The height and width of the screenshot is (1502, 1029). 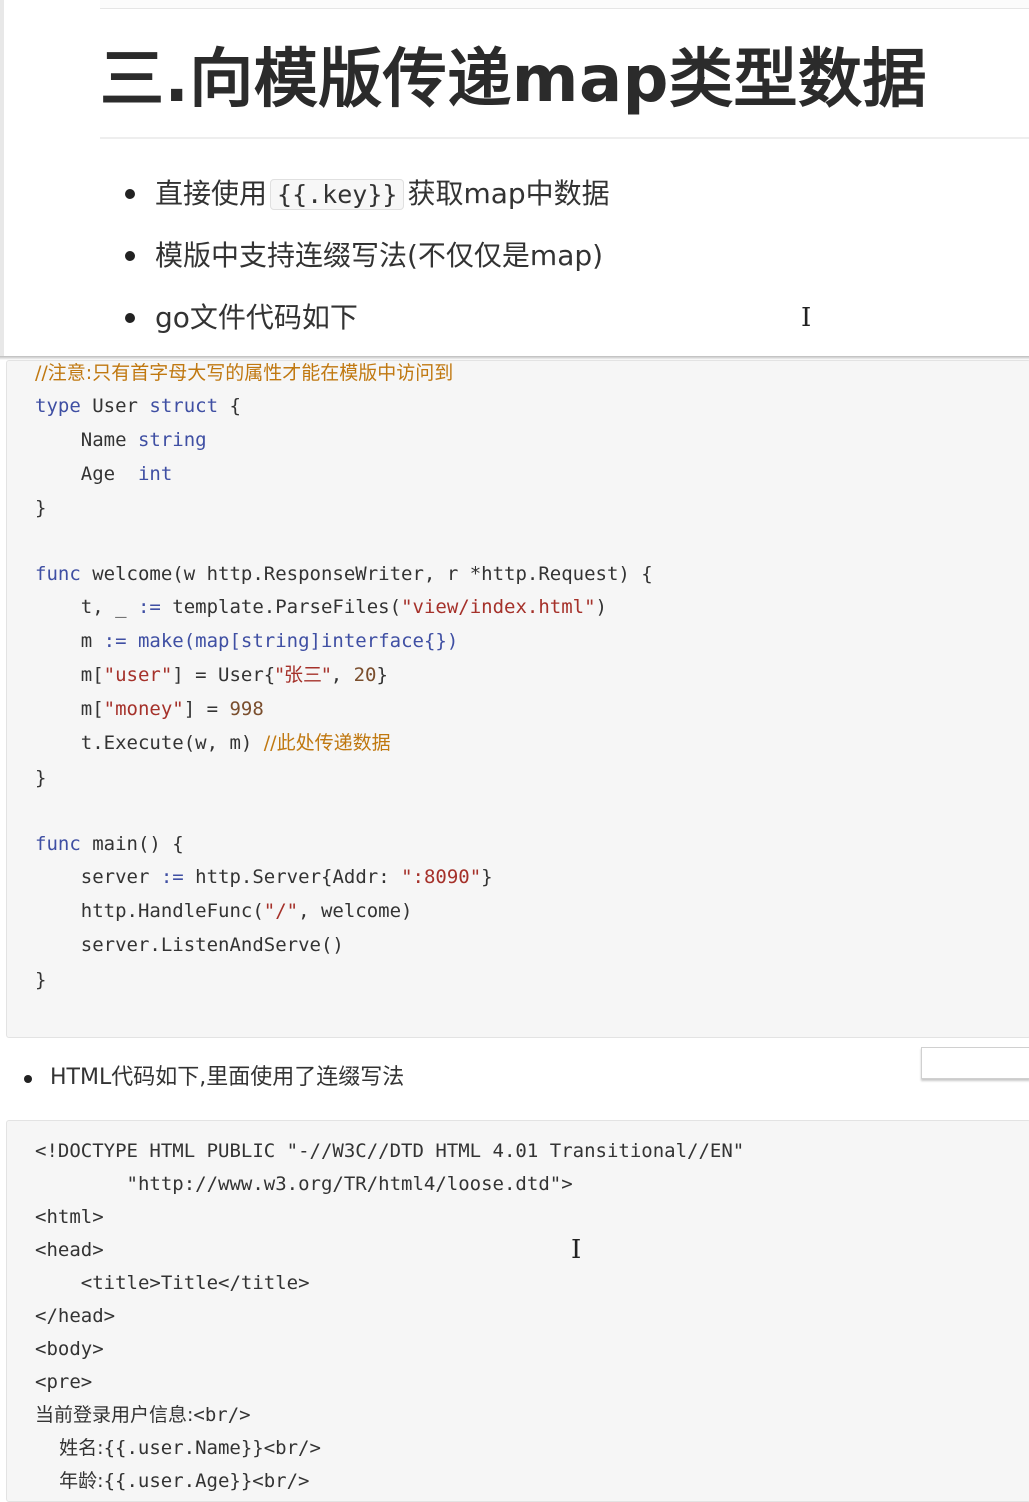 I want to click on code-token: 姓名:, so click(x=69, y=1448).